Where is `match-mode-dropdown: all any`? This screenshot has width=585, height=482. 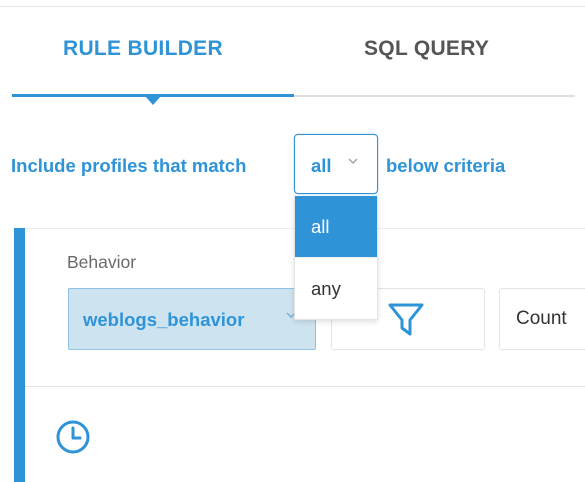 match-mode-dropdown: all any is located at coordinates (336, 258).